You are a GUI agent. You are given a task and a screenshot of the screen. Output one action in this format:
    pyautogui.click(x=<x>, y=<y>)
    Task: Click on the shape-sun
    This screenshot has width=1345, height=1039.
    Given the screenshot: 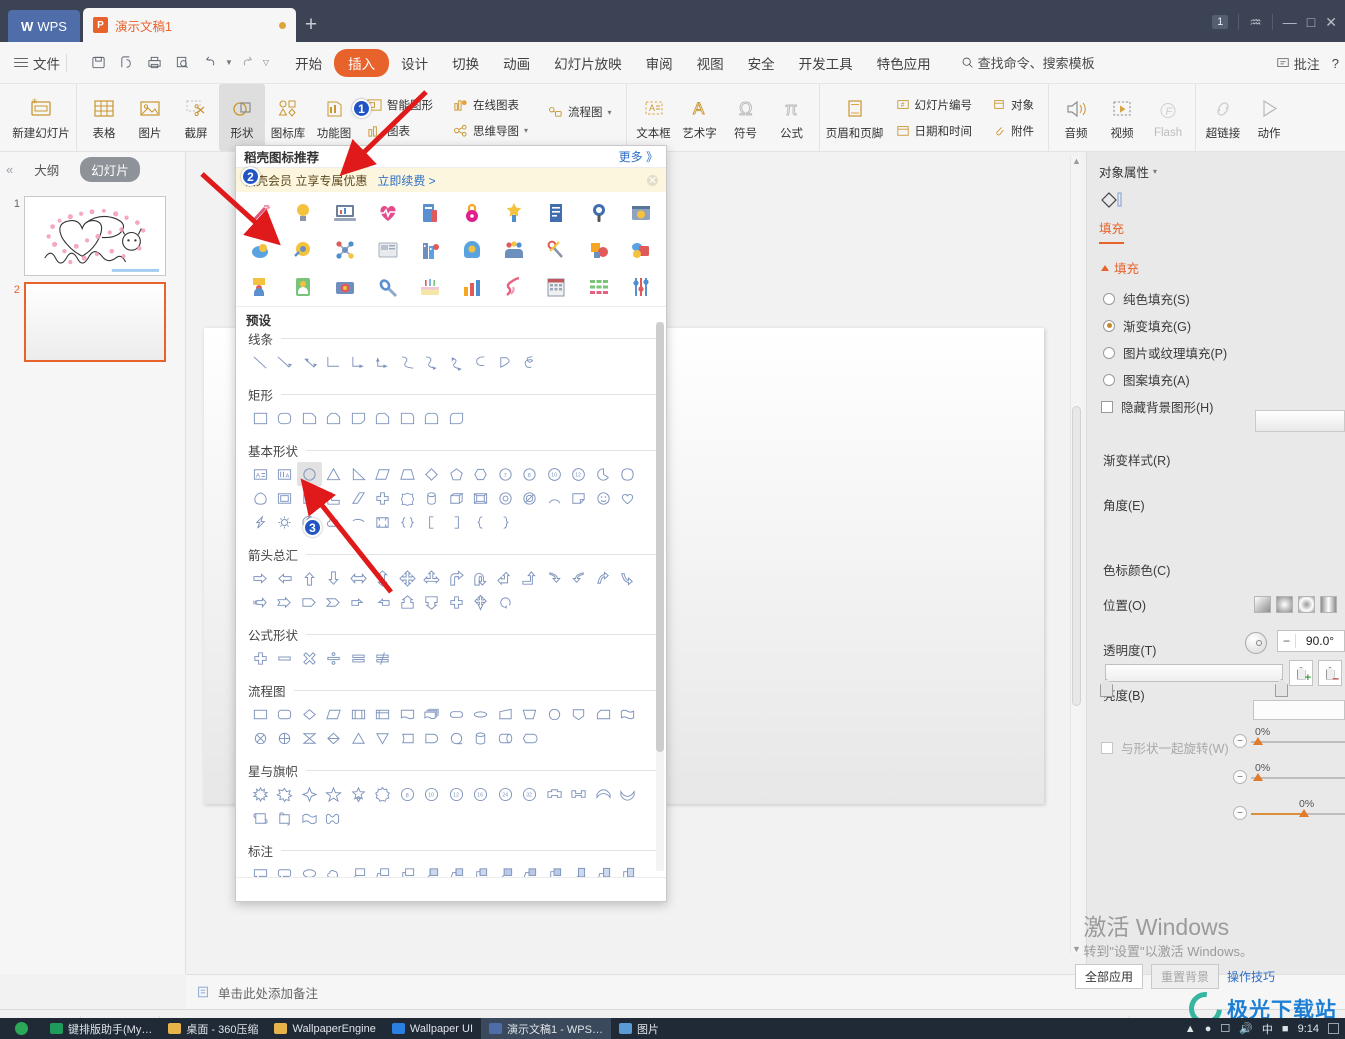 What is the action you would take?
    pyautogui.click(x=285, y=522)
    